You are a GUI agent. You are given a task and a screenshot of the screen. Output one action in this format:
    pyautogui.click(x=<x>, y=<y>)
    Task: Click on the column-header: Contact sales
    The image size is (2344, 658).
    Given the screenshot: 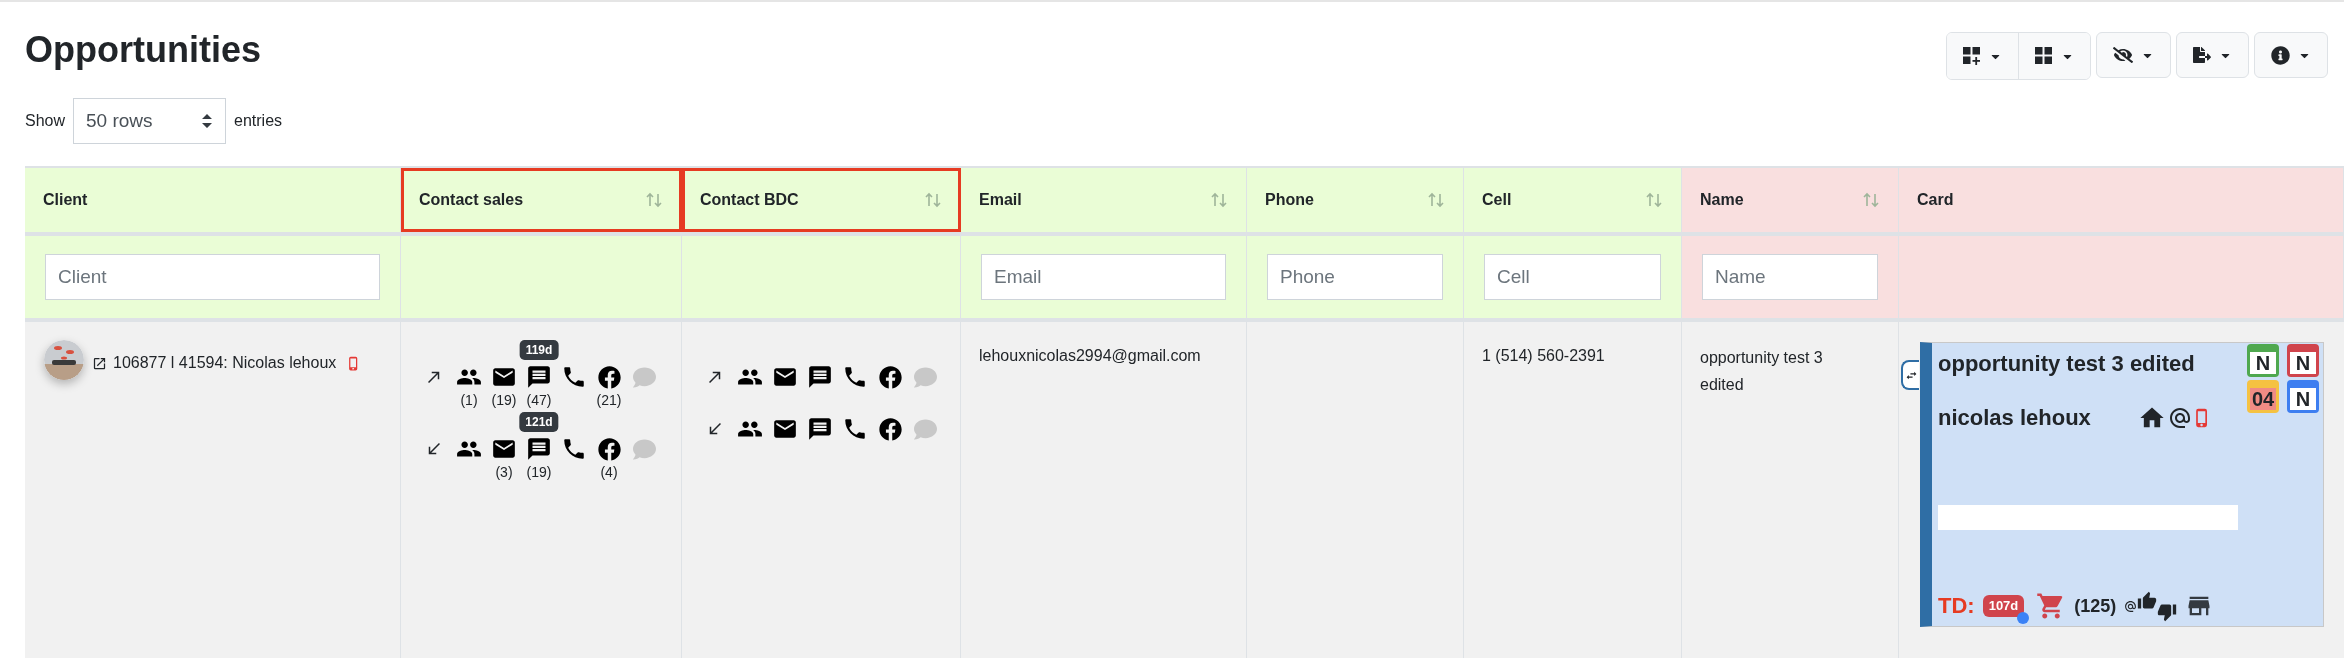 What is the action you would take?
    pyautogui.click(x=541, y=200)
    